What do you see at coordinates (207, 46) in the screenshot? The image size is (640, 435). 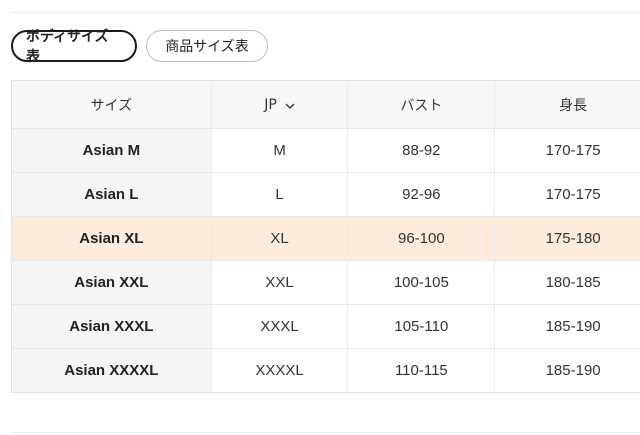 I see `tab-product-size-chart: 商品サイズ表` at bounding box center [207, 46].